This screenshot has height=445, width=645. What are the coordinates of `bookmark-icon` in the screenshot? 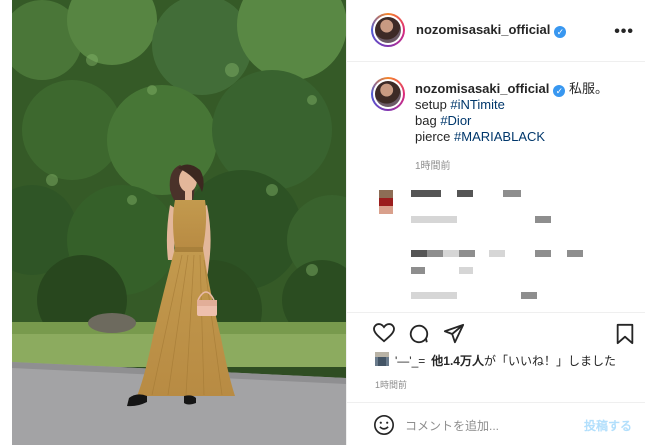 It's located at (625, 334).